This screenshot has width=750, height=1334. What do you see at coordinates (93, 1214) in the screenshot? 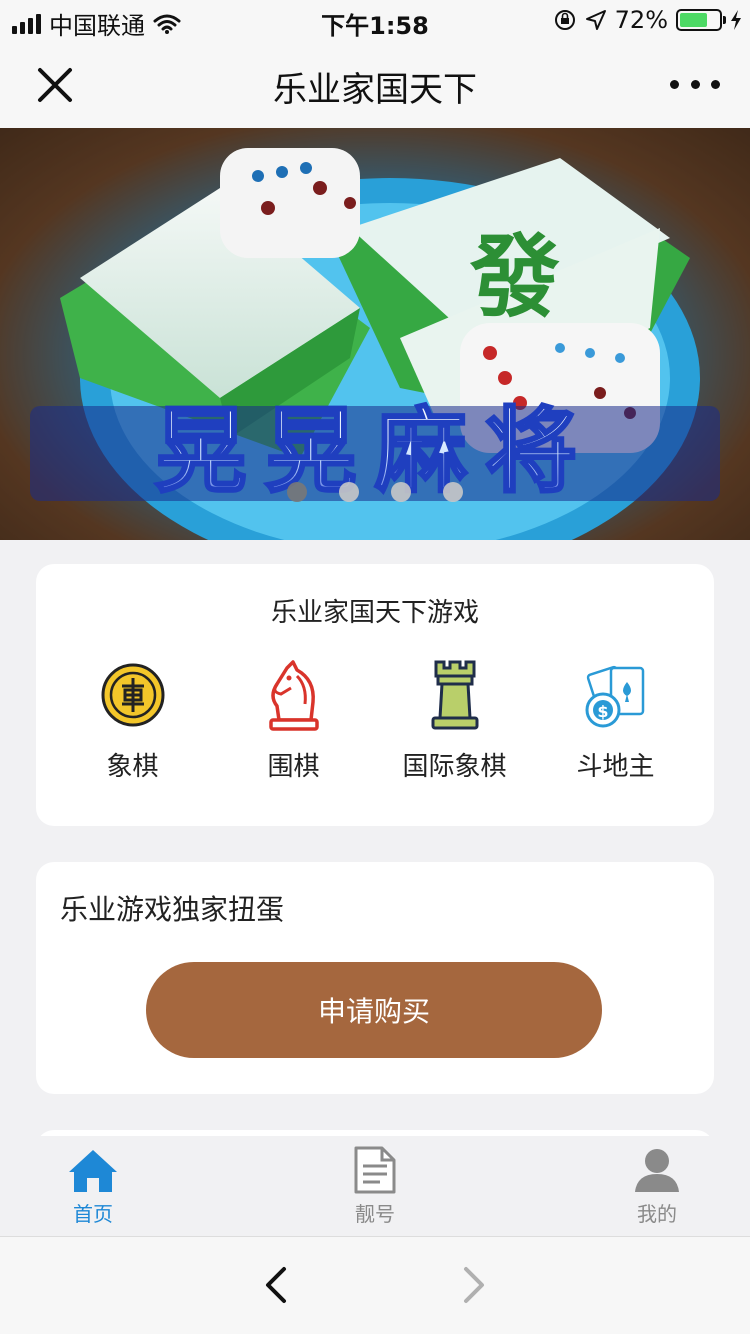
I see `tab-label: 首页` at bounding box center [93, 1214].